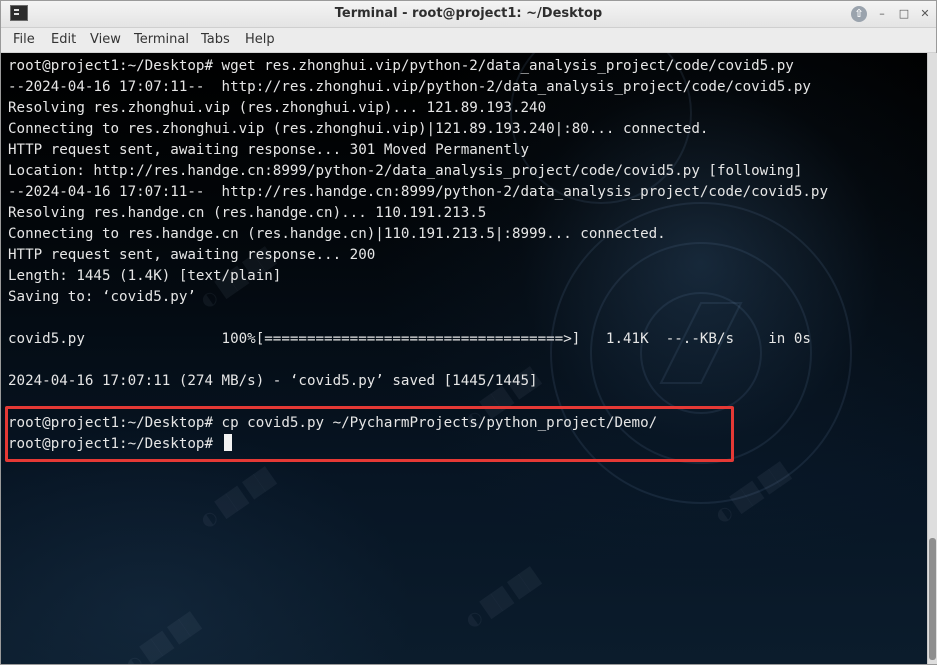 The height and width of the screenshot is (665, 937). Describe the element at coordinates (63, 39) in the screenshot. I see `menu-edit: Edit` at that location.